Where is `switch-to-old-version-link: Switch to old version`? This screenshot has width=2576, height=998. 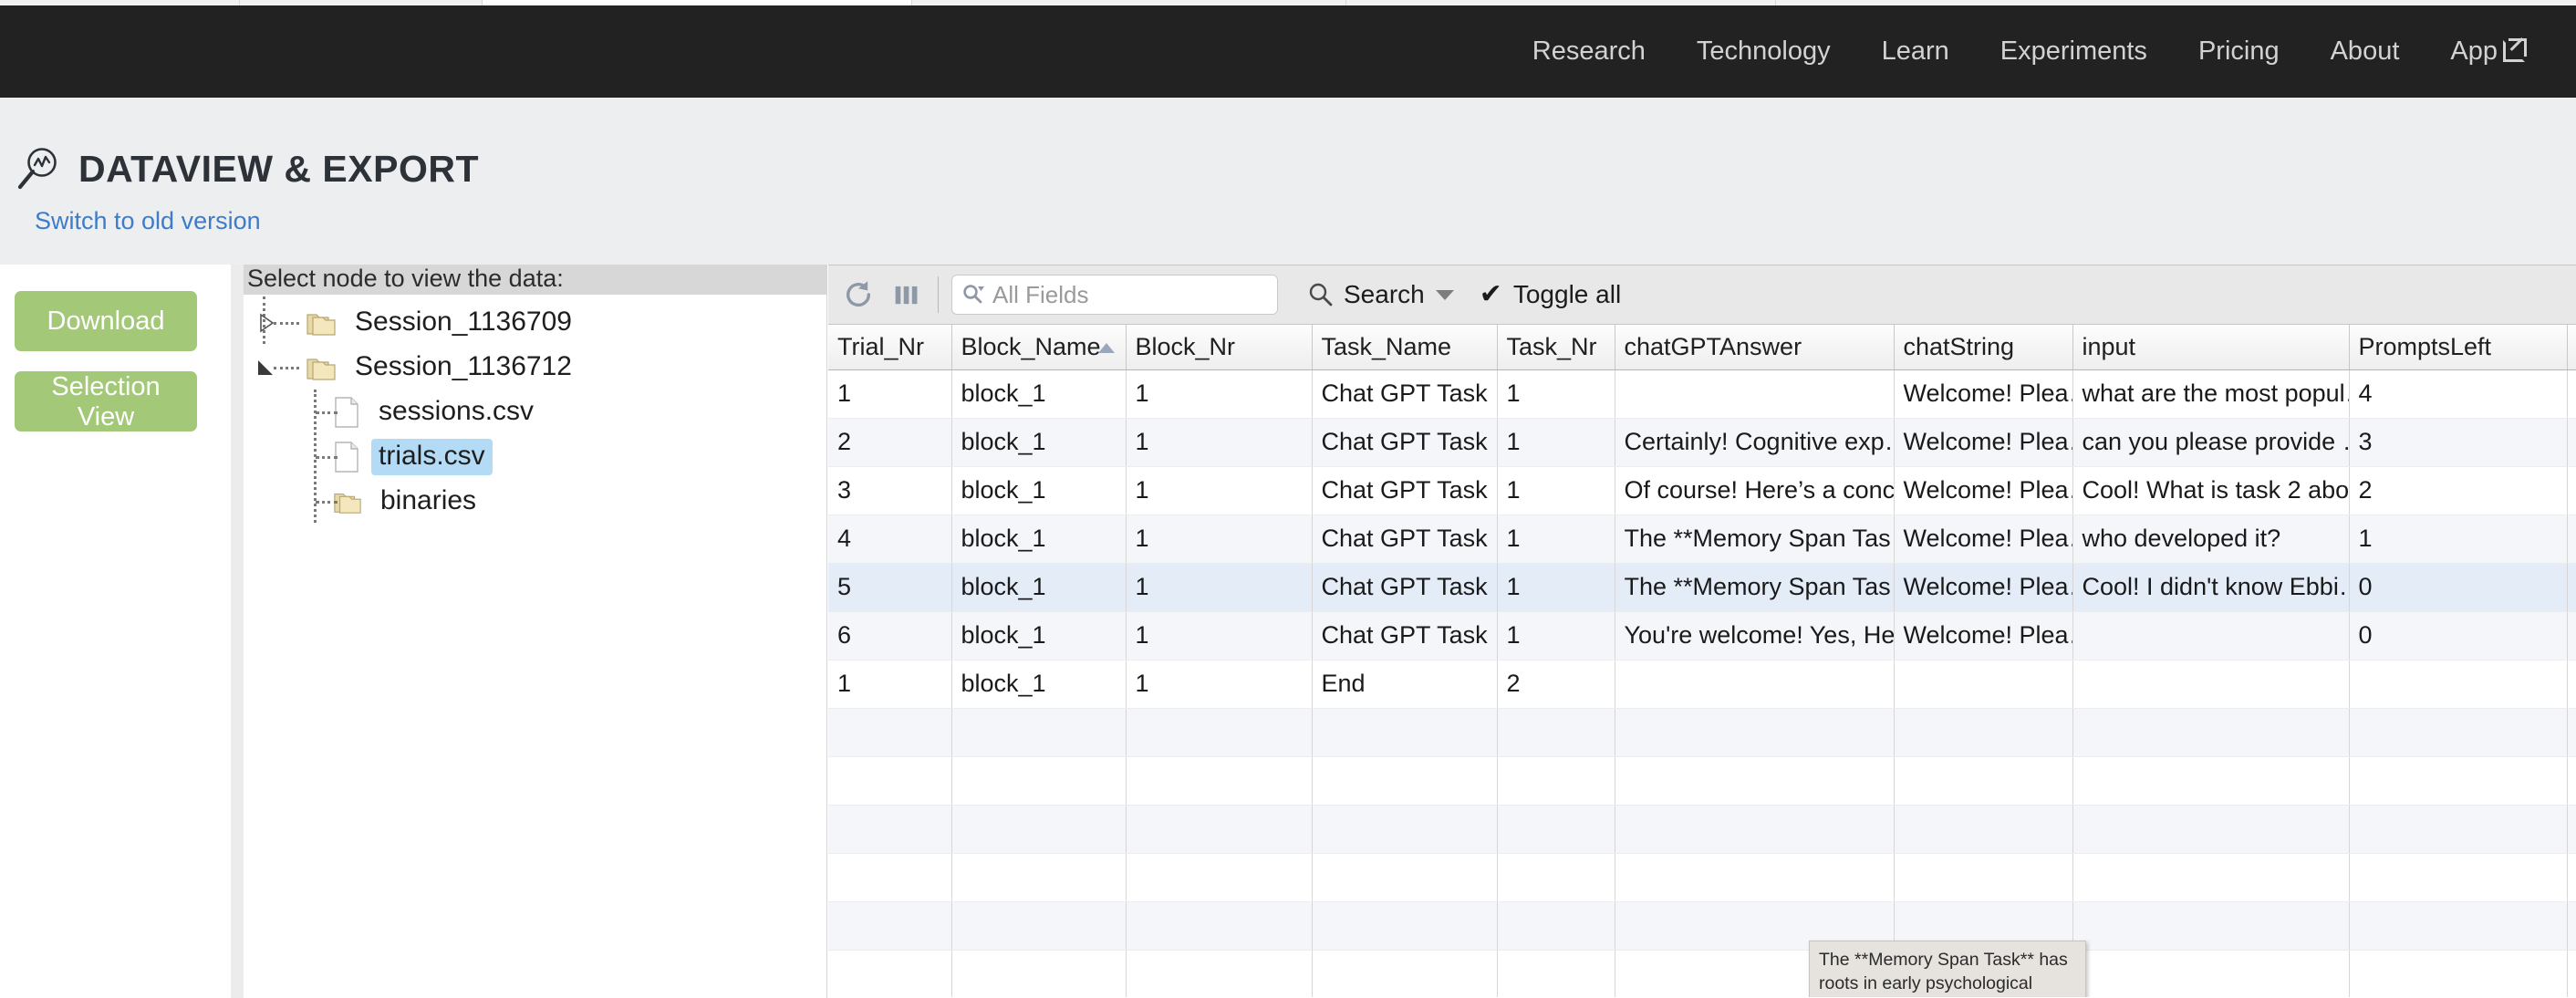 switch-to-old-version-link: Switch to old version is located at coordinates (148, 221).